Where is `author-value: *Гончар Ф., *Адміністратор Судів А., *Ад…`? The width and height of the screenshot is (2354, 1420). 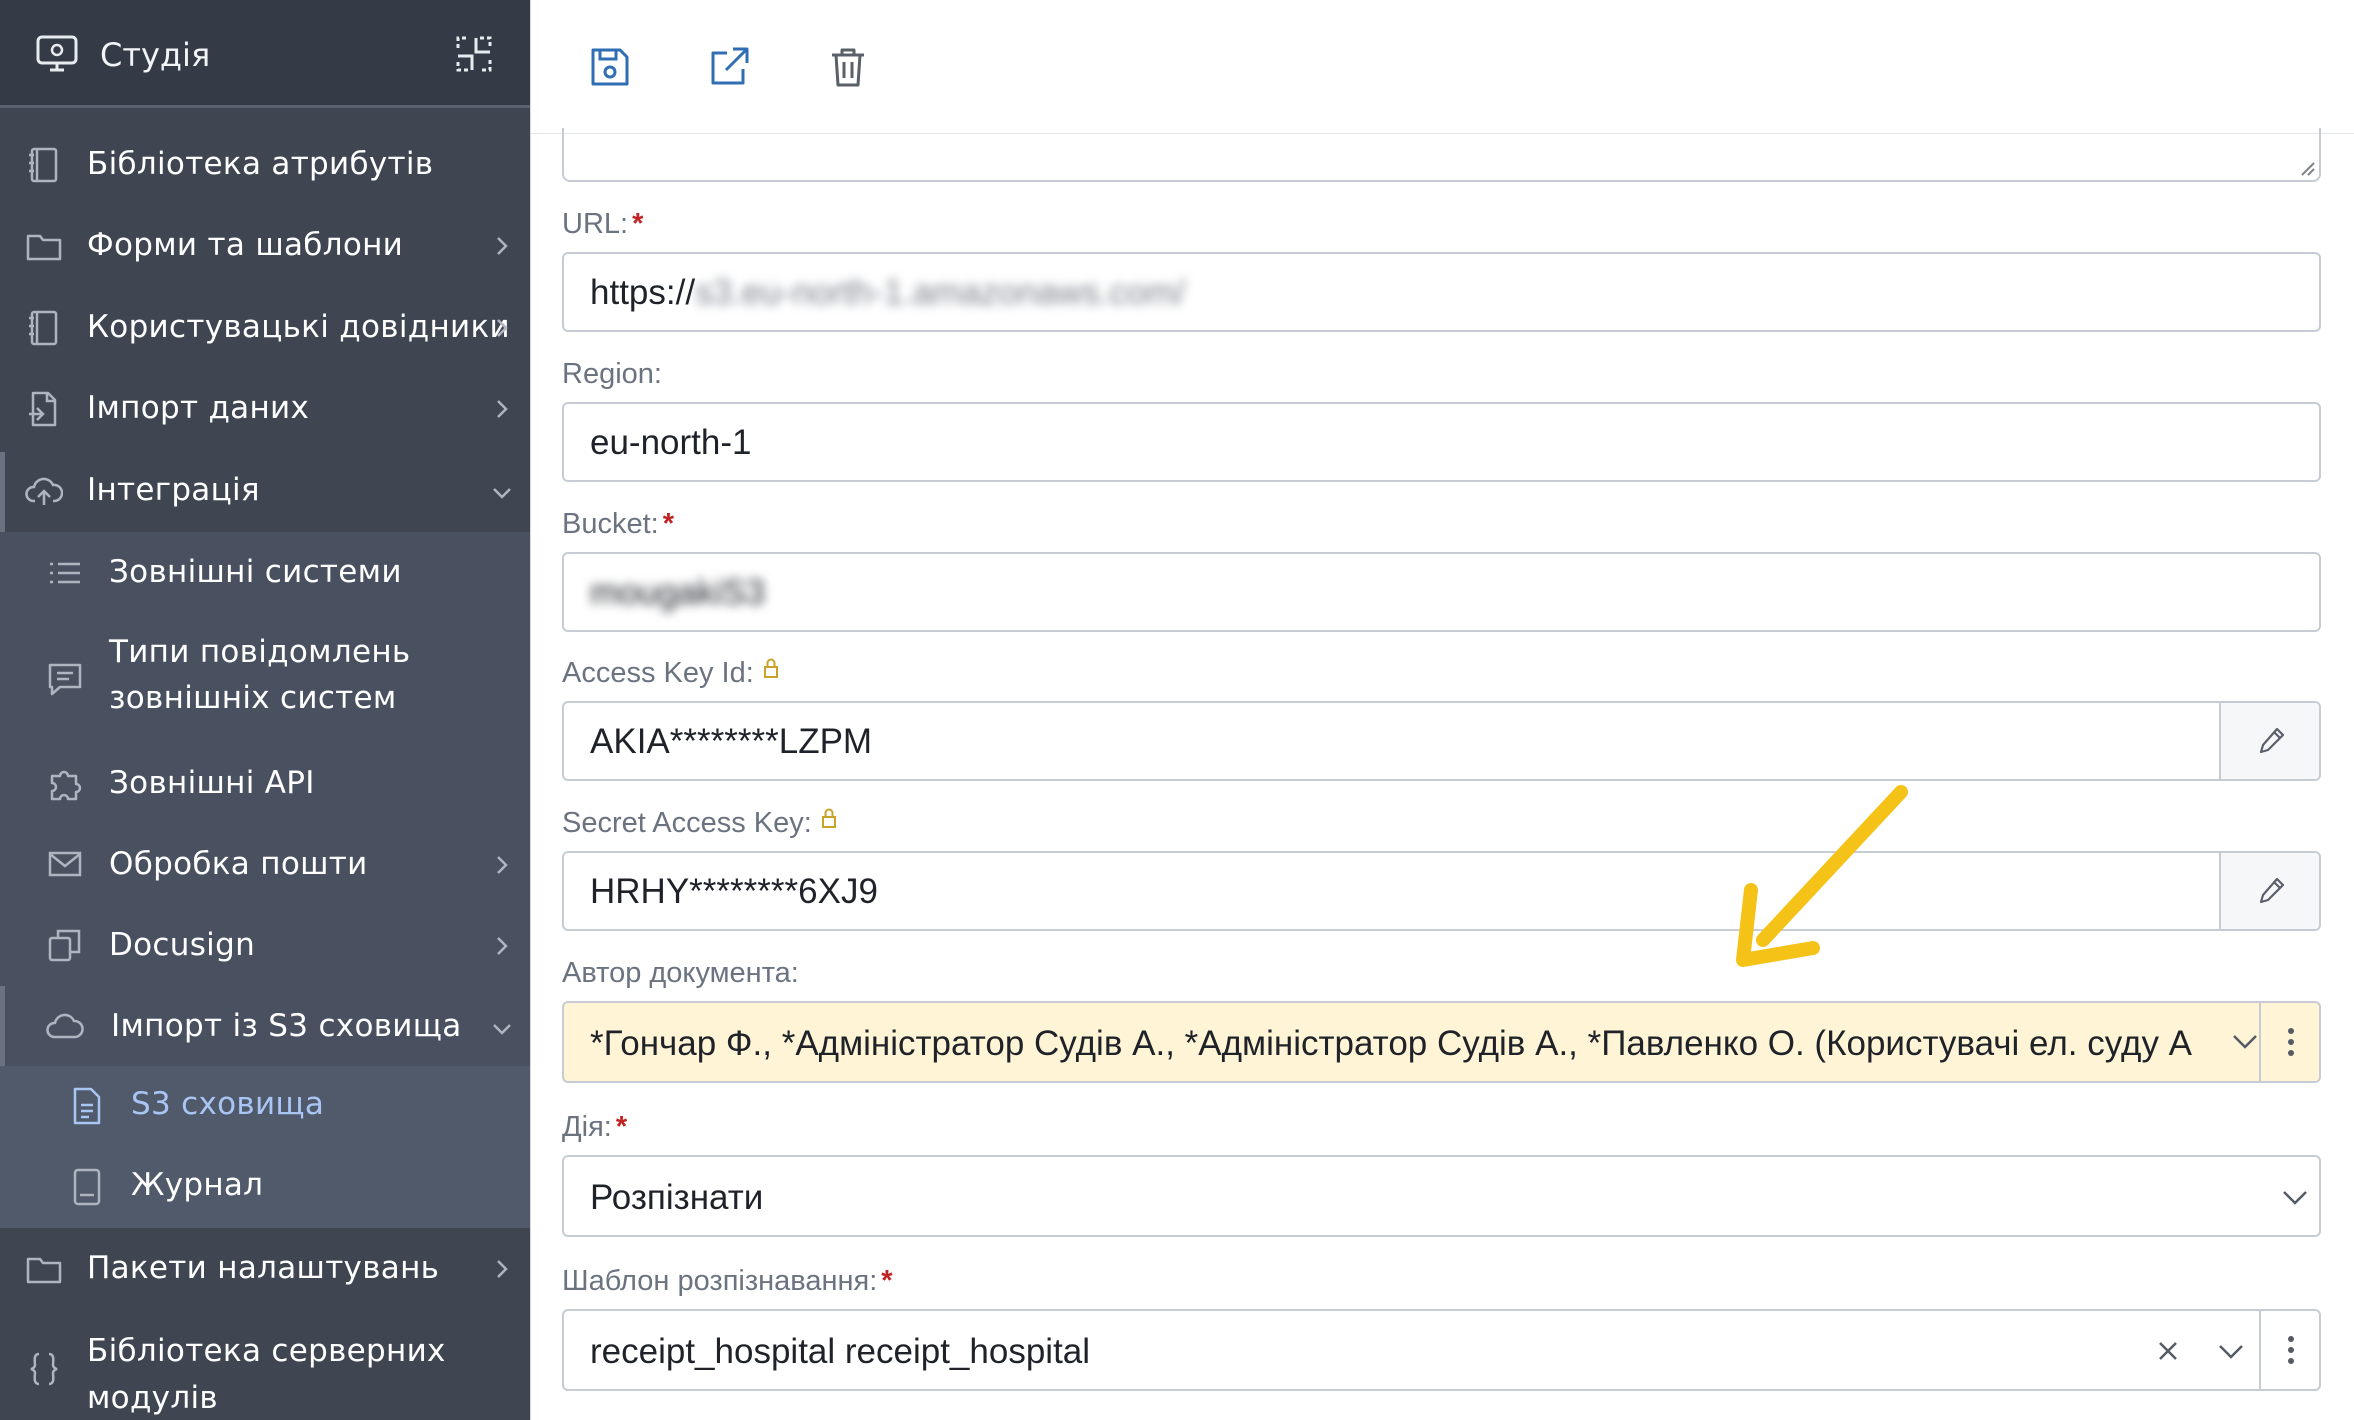
author-value: *Гончар Ф., *Адміністратор Судів А., *Ад… is located at coordinates (1391, 1043).